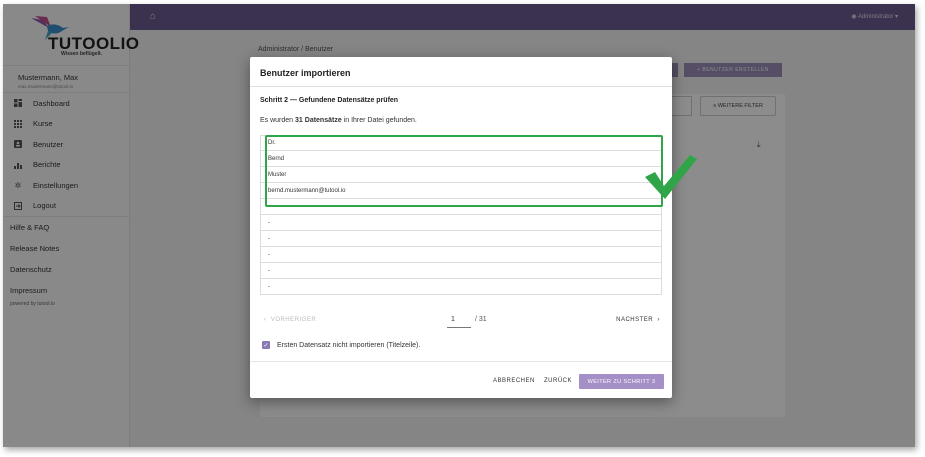 This screenshot has width=925, height=457. Describe the element at coordinates (329, 100) in the screenshot. I see `step-title: Schritt 2 — Gefundene Datensätze prüfen` at that location.